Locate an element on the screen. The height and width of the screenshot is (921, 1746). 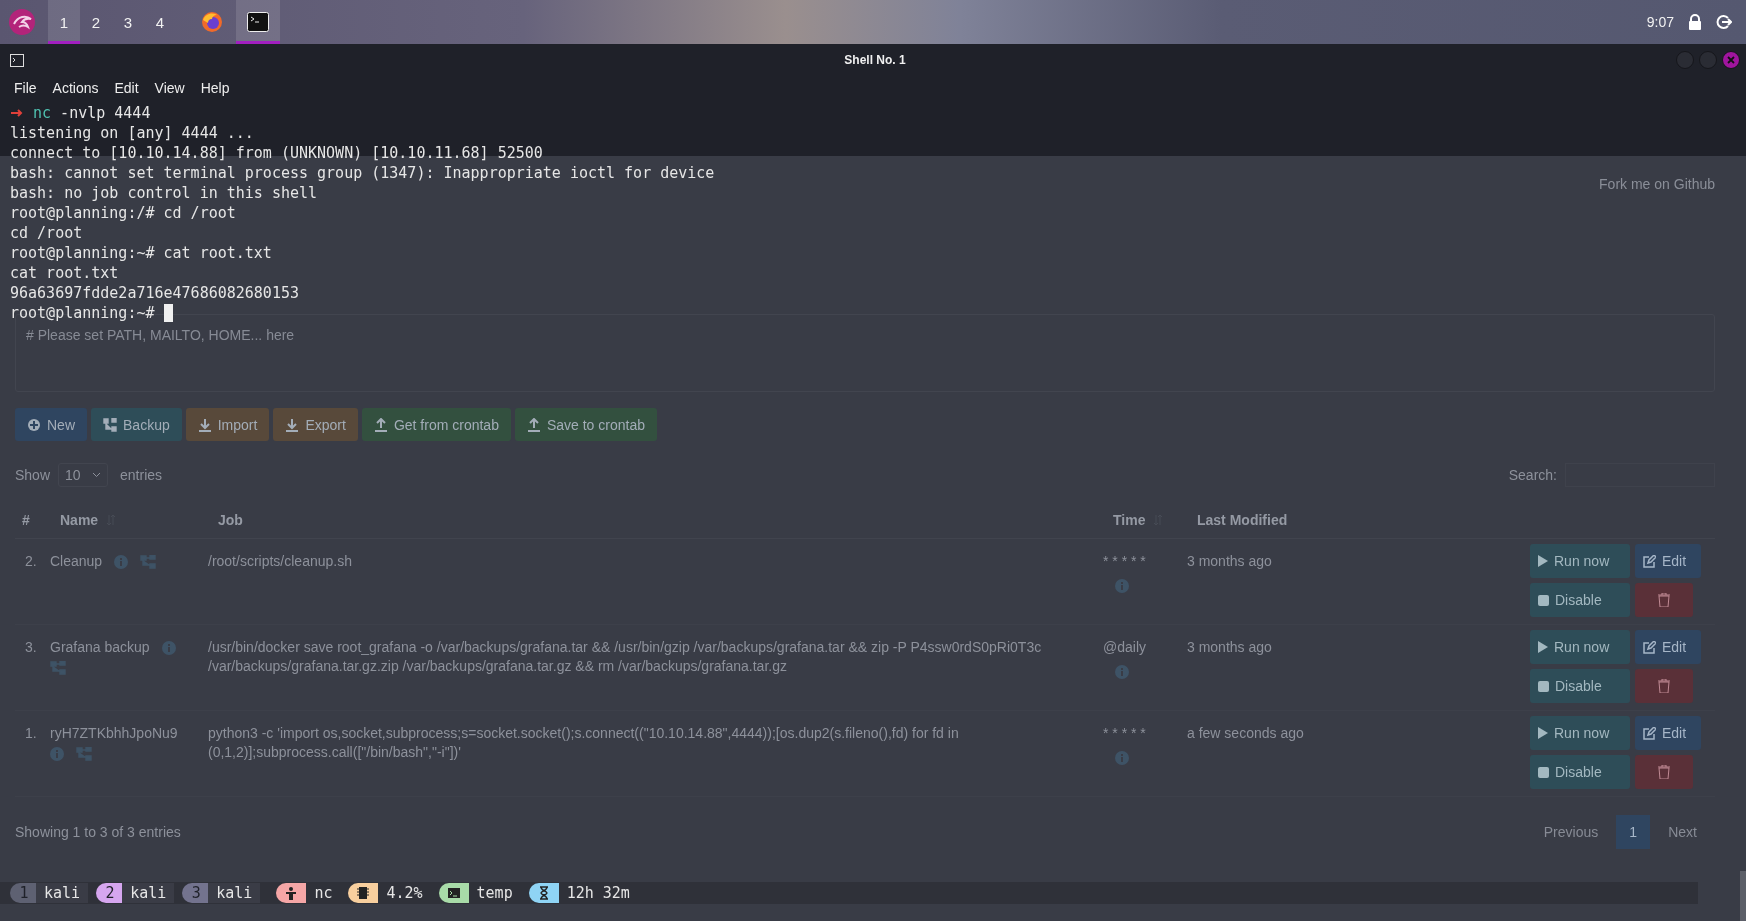
terminal-app-button is located at coordinates (258, 22).